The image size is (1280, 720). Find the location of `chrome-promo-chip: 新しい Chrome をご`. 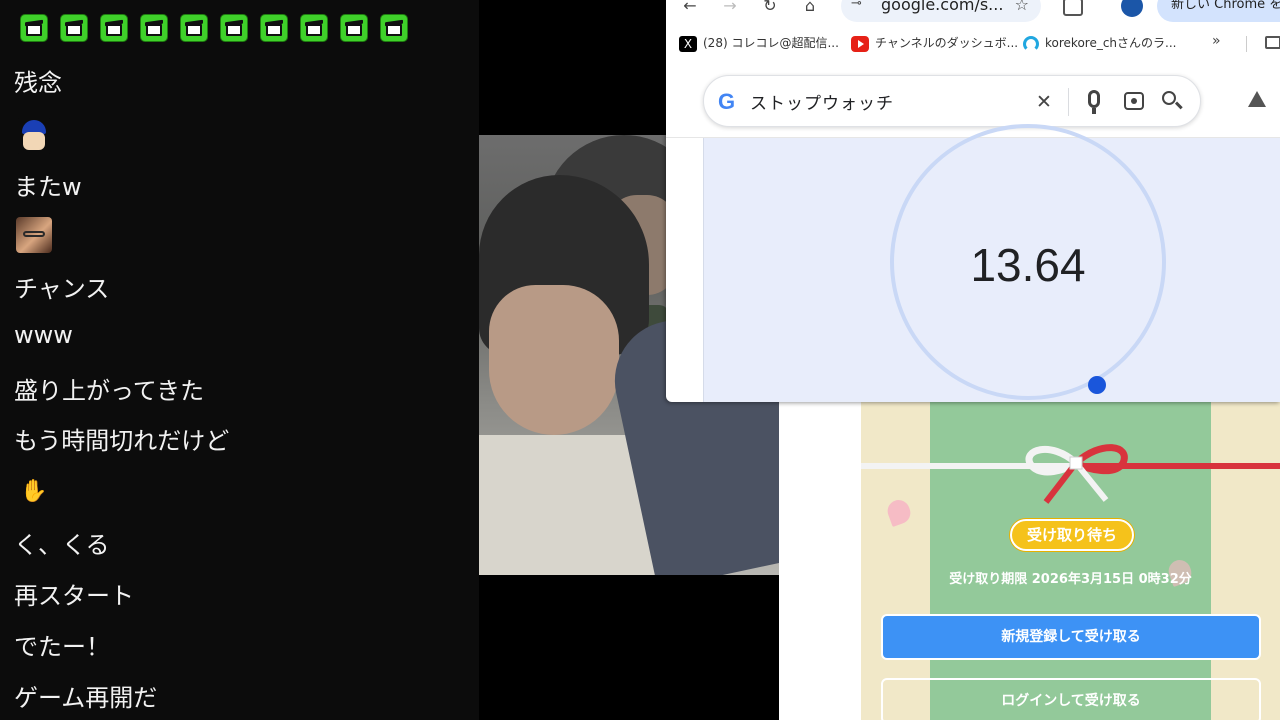

chrome-promo-chip: 新しい Chrome をご is located at coordinates (1218, 11).